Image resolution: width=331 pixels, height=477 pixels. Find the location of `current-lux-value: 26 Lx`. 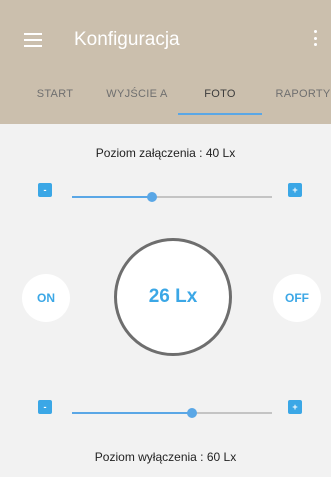

current-lux-value: 26 Lx is located at coordinates (173, 296).